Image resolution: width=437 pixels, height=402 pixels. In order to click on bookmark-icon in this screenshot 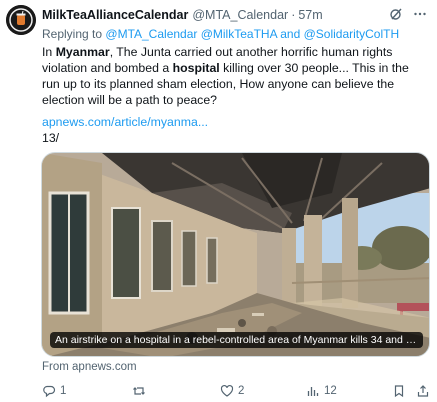, I will do `click(399, 391)`.